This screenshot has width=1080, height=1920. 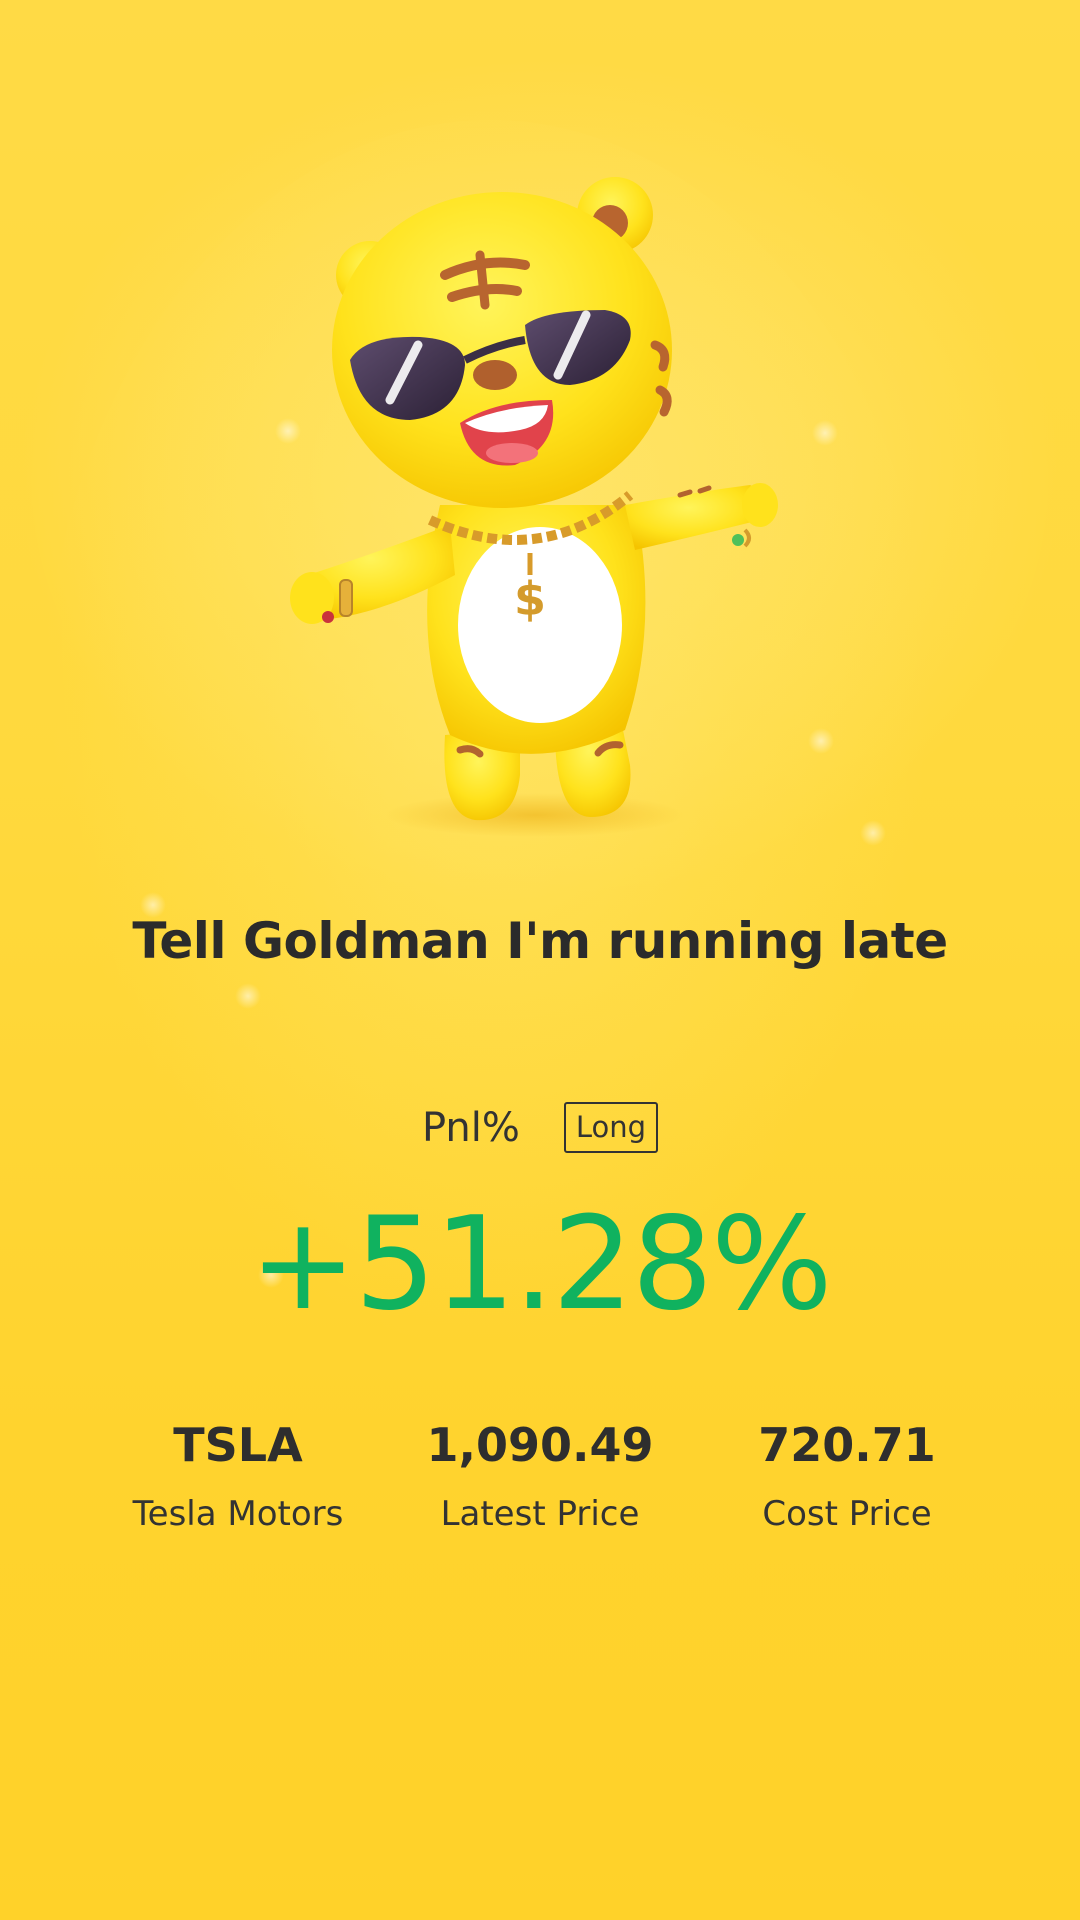 I want to click on headline: Tell Goldman I'm running late, so click(x=540, y=941).